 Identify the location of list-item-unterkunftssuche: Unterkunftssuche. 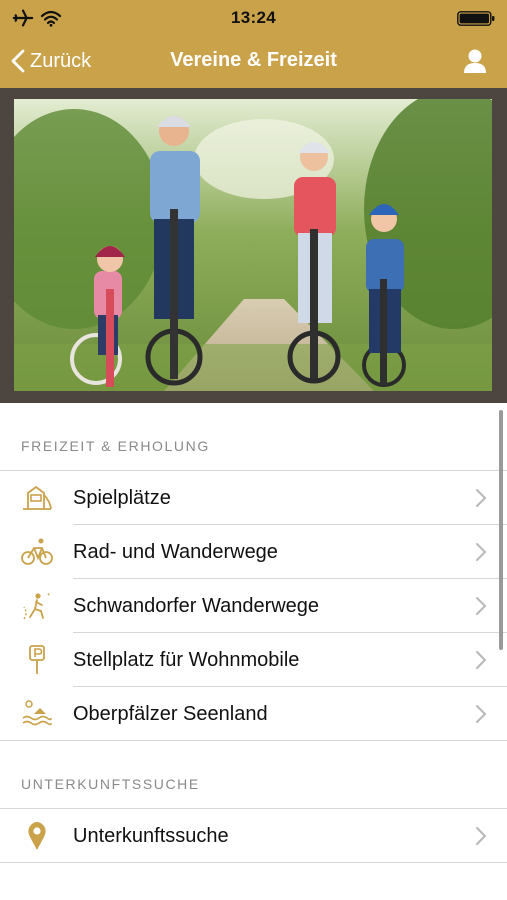
(253, 836).